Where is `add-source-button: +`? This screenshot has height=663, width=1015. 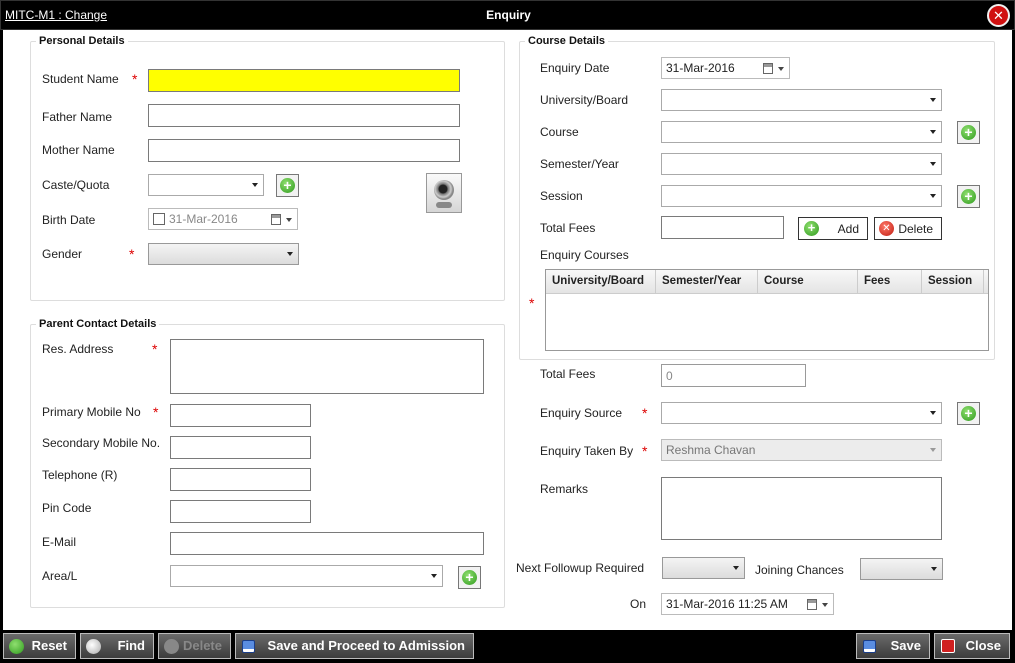 add-source-button: + is located at coordinates (968, 413).